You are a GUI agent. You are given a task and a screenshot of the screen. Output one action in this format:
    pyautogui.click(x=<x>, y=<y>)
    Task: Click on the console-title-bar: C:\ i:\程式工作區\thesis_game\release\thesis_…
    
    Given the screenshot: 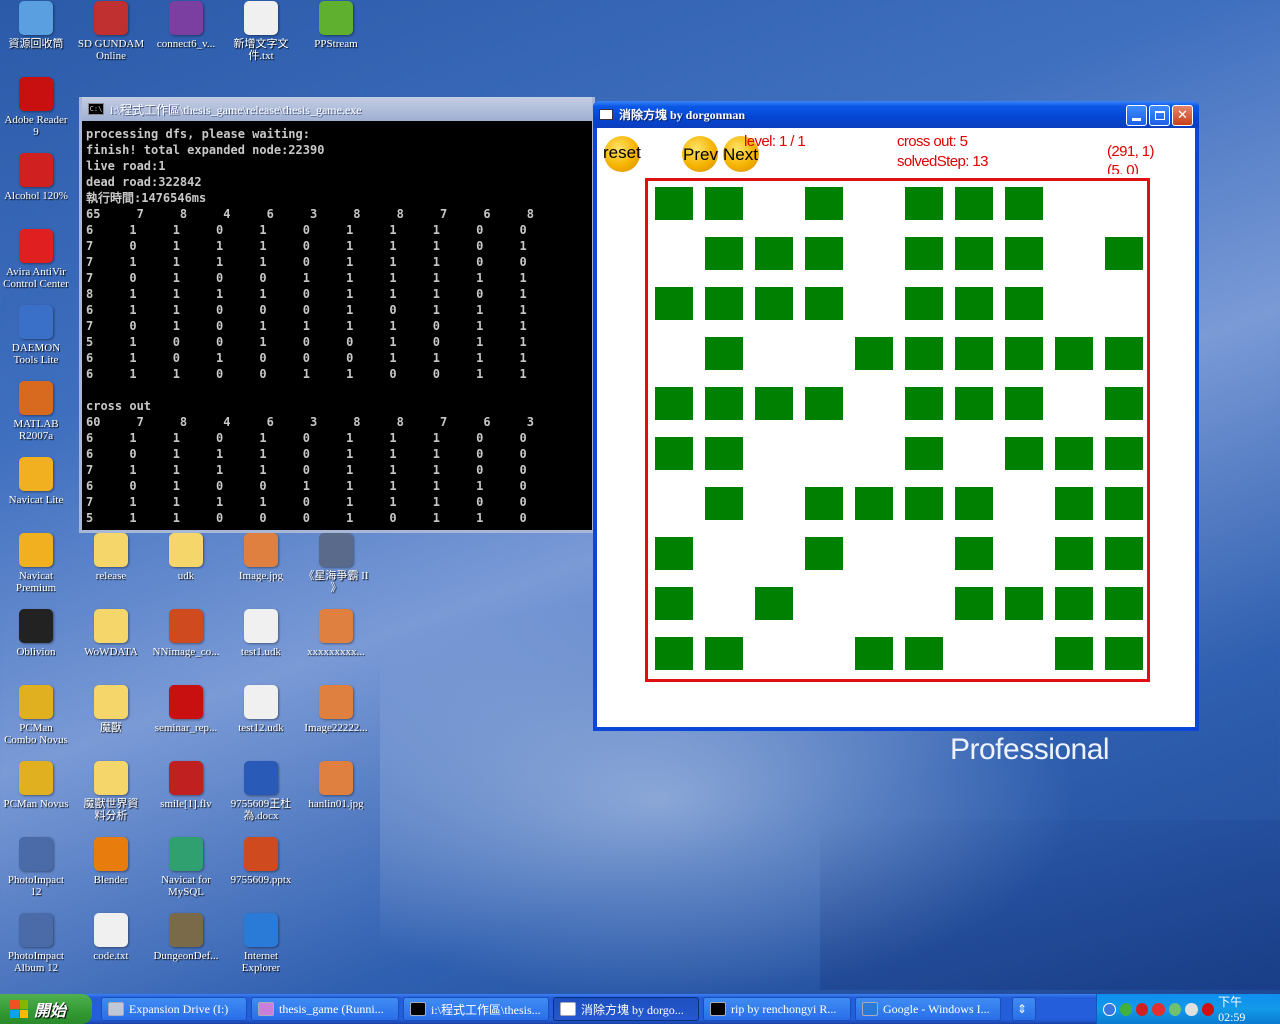 What is the action you would take?
    pyautogui.click(x=337, y=109)
    